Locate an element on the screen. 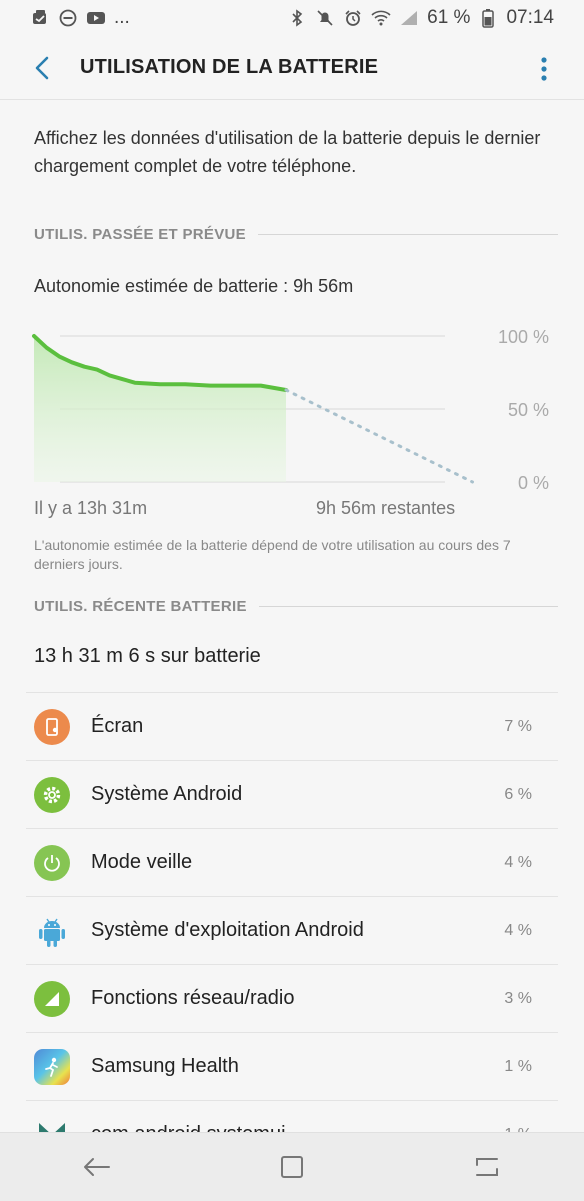 This screenshot has width=584, height=1201. page-title: UTILISATION DE LA BATTERIE is located at coordinates (229, 67).